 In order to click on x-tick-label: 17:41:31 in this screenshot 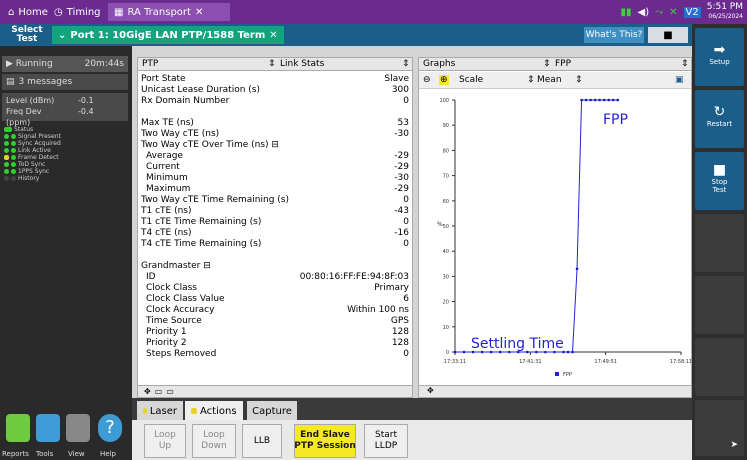, I will do `click(530, 362)`.